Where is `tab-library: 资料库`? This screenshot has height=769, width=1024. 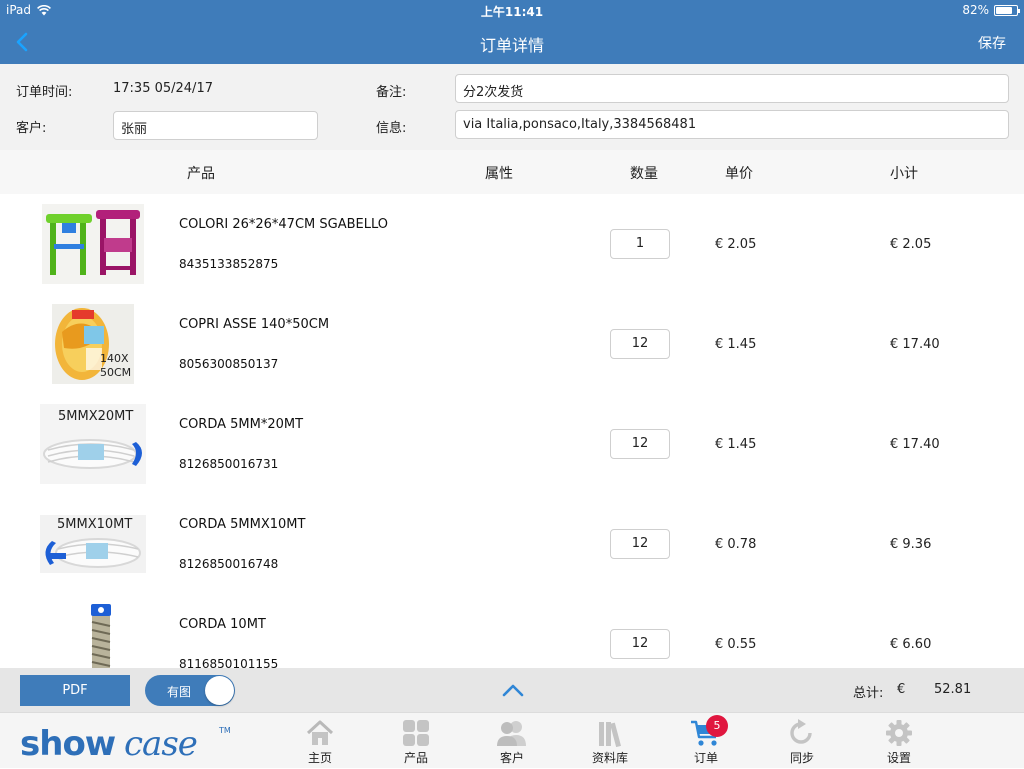 tab-library: 资料库 is located at coordinates (610, 744).